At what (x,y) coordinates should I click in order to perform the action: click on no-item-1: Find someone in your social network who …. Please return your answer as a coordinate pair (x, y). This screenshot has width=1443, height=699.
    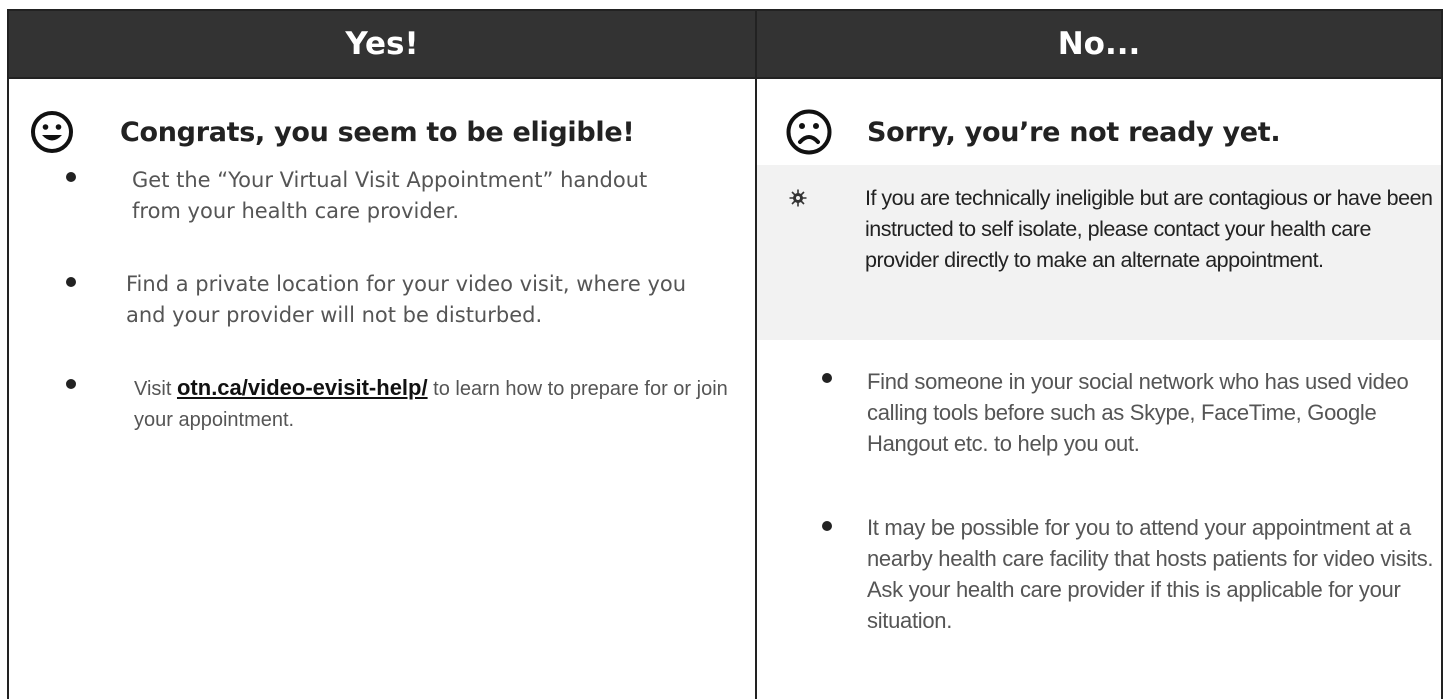
    Looking at the image, I should click on (1138, 412).